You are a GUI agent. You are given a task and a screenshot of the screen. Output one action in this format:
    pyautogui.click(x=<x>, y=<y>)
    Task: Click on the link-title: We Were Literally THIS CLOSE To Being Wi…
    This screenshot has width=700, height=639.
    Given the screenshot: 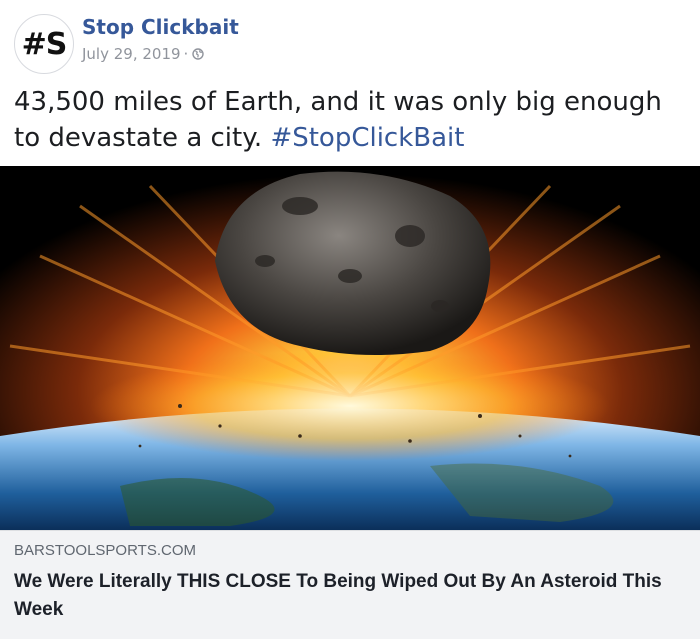 What is the action you would take?
    pyautogui.click(x=344, y=596)
    